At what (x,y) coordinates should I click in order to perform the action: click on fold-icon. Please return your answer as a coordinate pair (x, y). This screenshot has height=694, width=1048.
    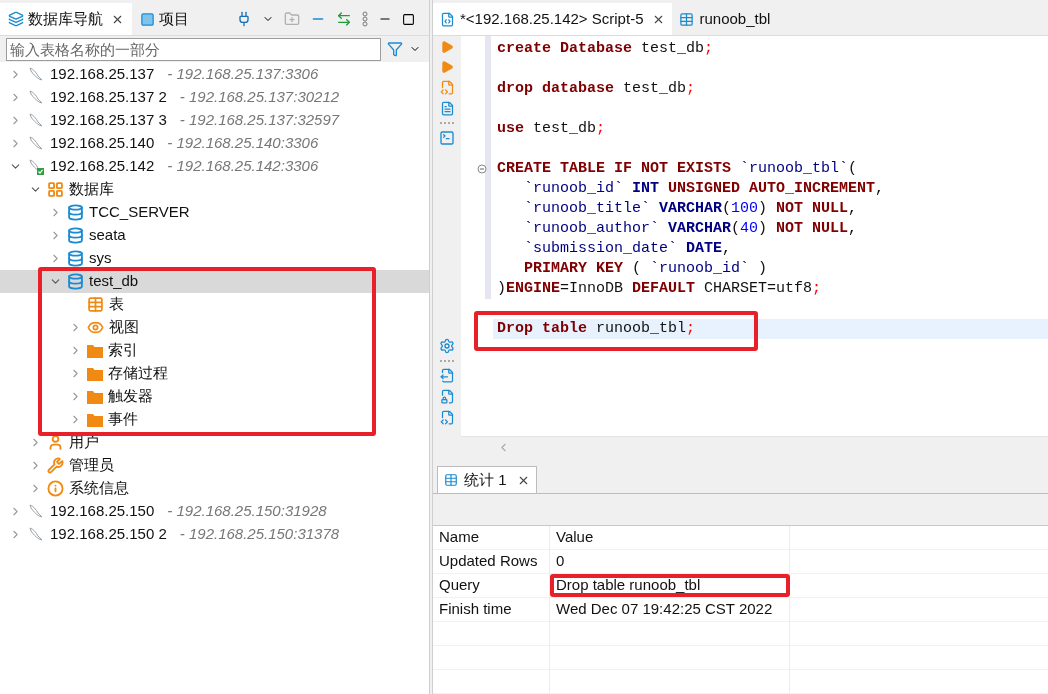
    Looking at the image, I should click on (482, 169).